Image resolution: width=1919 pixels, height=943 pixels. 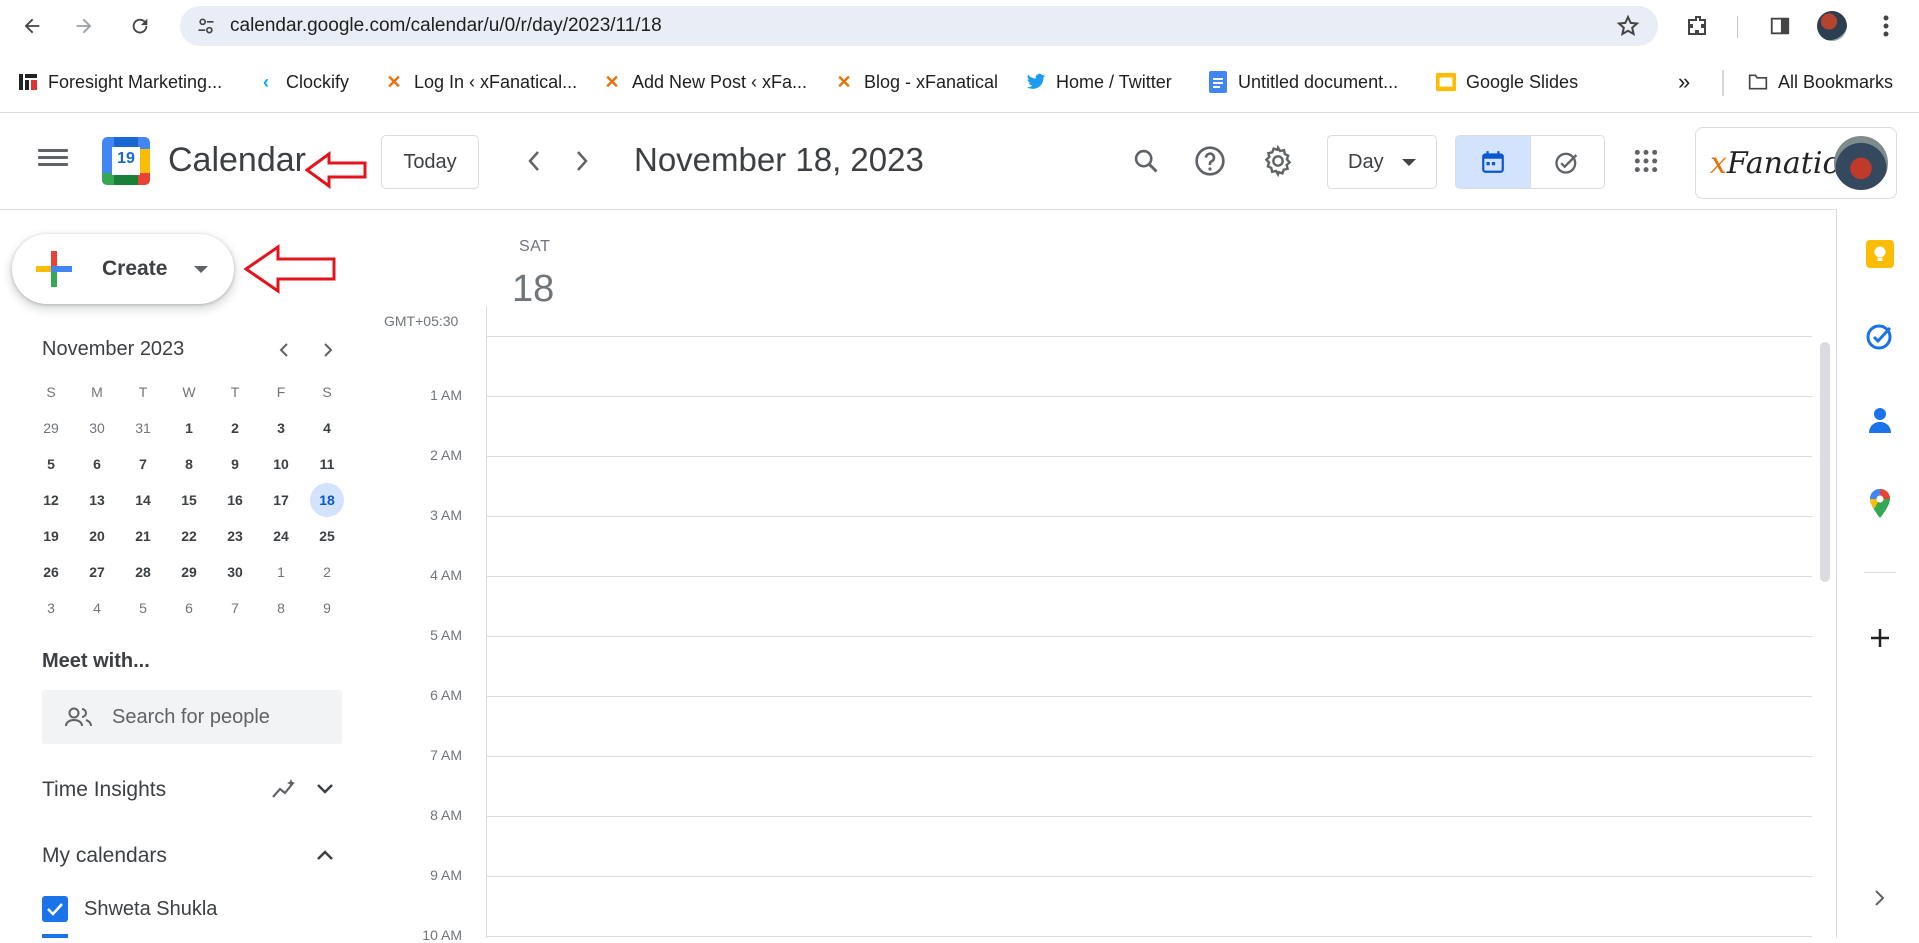 What do you see at coordinates (1880, 898) in the screenshot?
I see `expand-panel-icon` at bounding box center [1880, 898].